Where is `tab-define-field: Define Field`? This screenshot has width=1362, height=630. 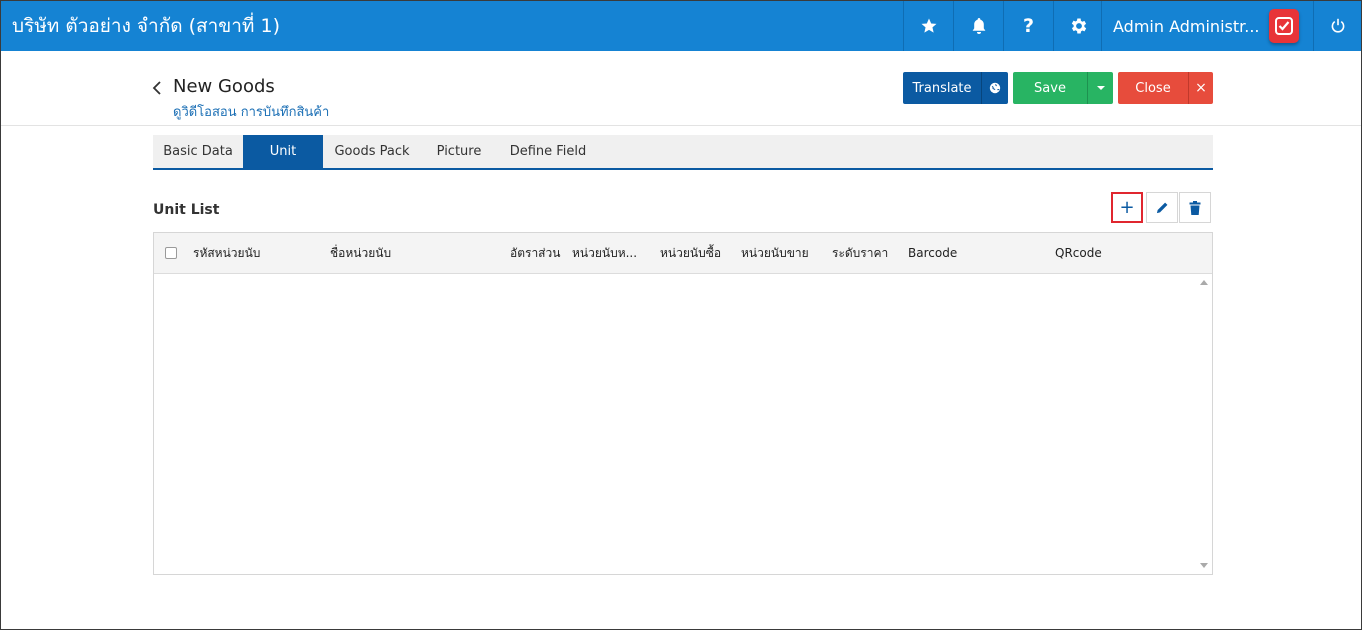
tab-define-field: Define Field is located at coordinates (548, 151).